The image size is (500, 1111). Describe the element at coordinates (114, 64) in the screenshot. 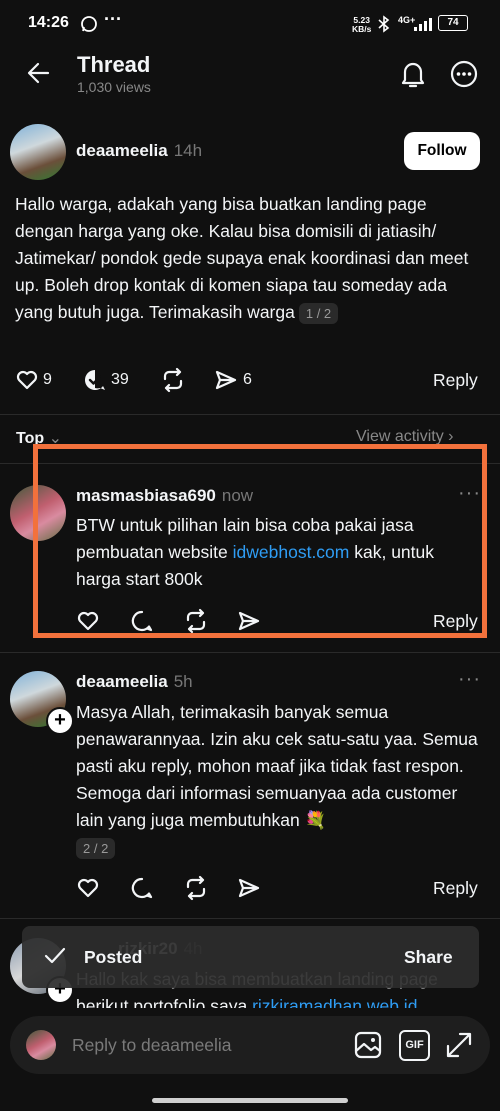

I see `page-title: Thread` at that location.